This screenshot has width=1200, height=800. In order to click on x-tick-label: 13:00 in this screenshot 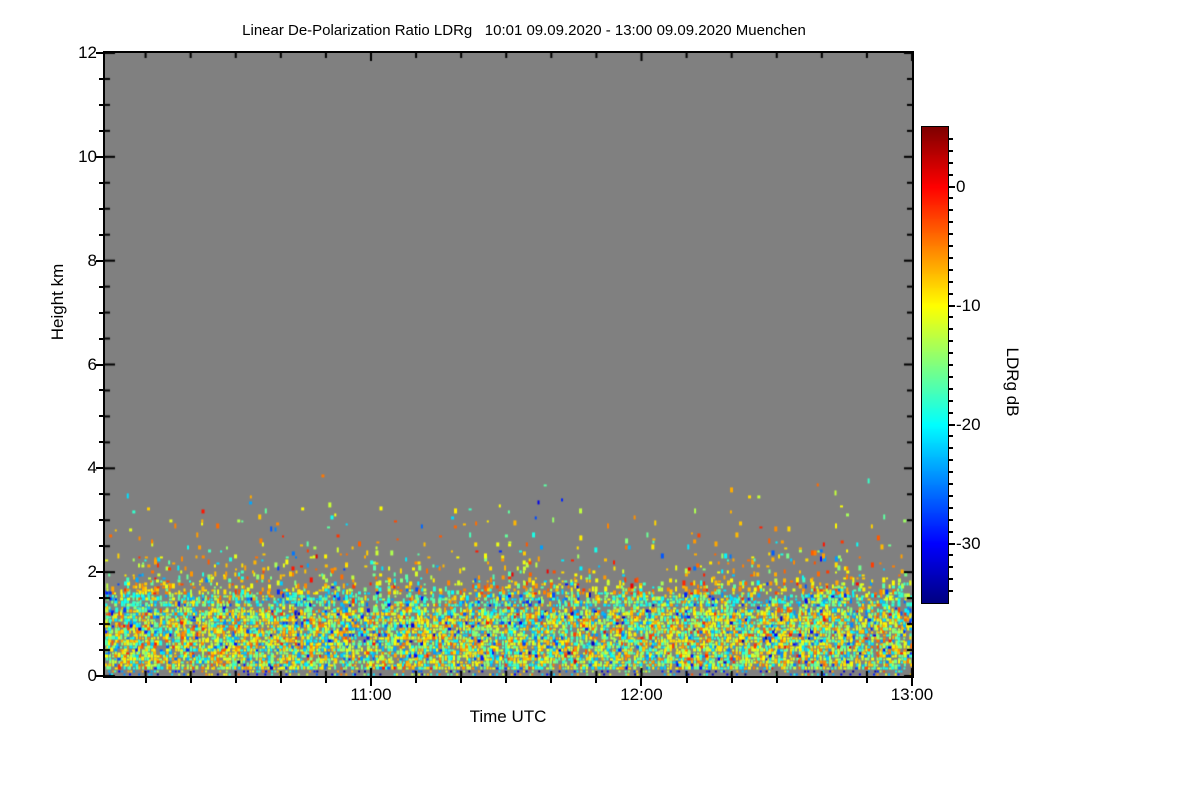, I will do `click(912, 694)`.